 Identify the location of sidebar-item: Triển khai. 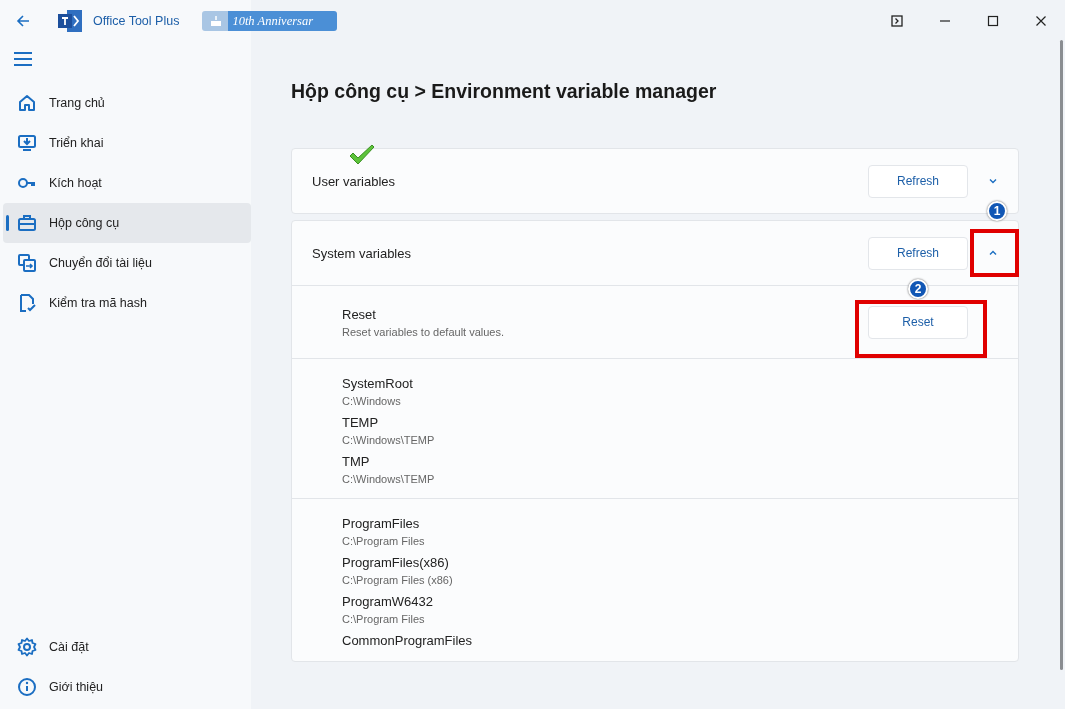
(127, 143).